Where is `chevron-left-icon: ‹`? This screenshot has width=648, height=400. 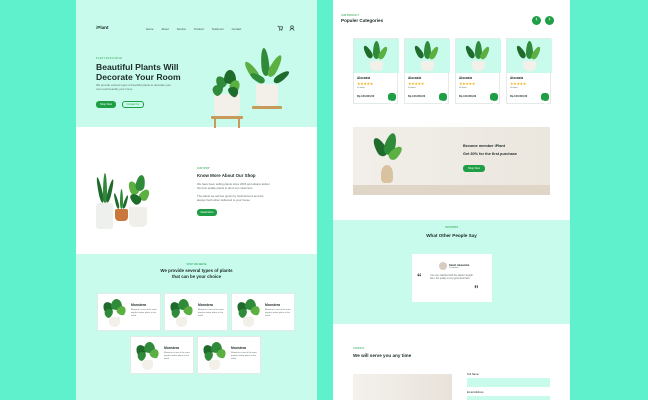
chevron-left-icon: ‹ is located at coordinates (536, 19).